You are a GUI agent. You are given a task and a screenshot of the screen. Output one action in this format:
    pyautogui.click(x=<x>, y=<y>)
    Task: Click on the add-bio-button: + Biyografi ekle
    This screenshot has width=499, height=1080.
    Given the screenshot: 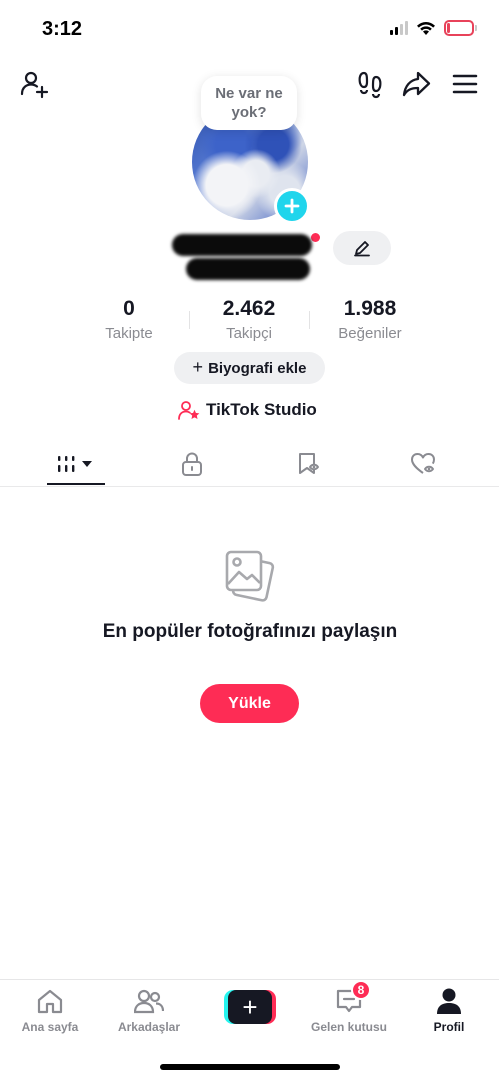 What is the action you would take?
    pyautogui.click(x=249, y=368)
    